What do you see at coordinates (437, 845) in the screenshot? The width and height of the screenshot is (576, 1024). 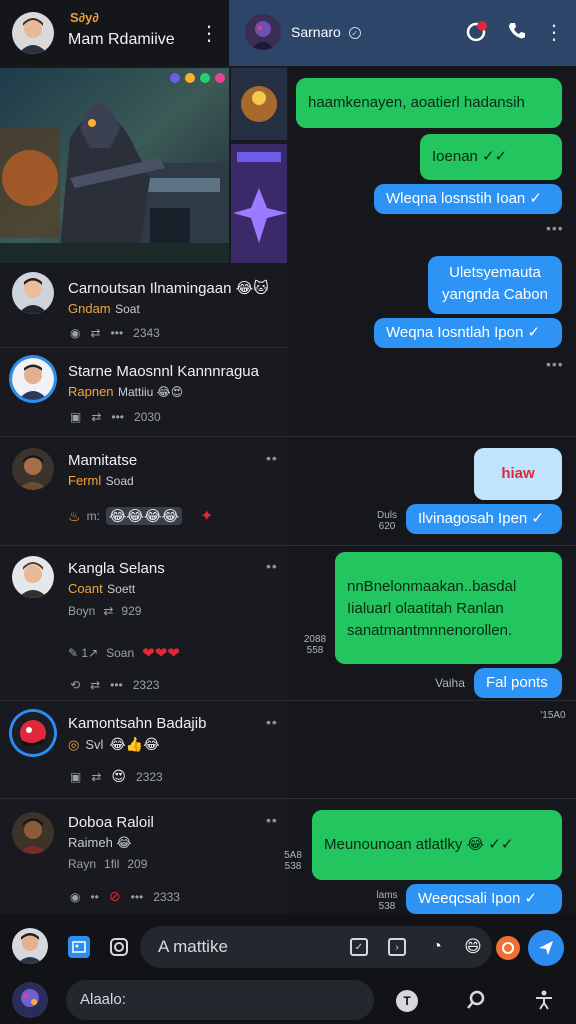 I see `message-bubble: Meunounoan atlatlky 😂 ✓✓` at bounding box center [437, 845].